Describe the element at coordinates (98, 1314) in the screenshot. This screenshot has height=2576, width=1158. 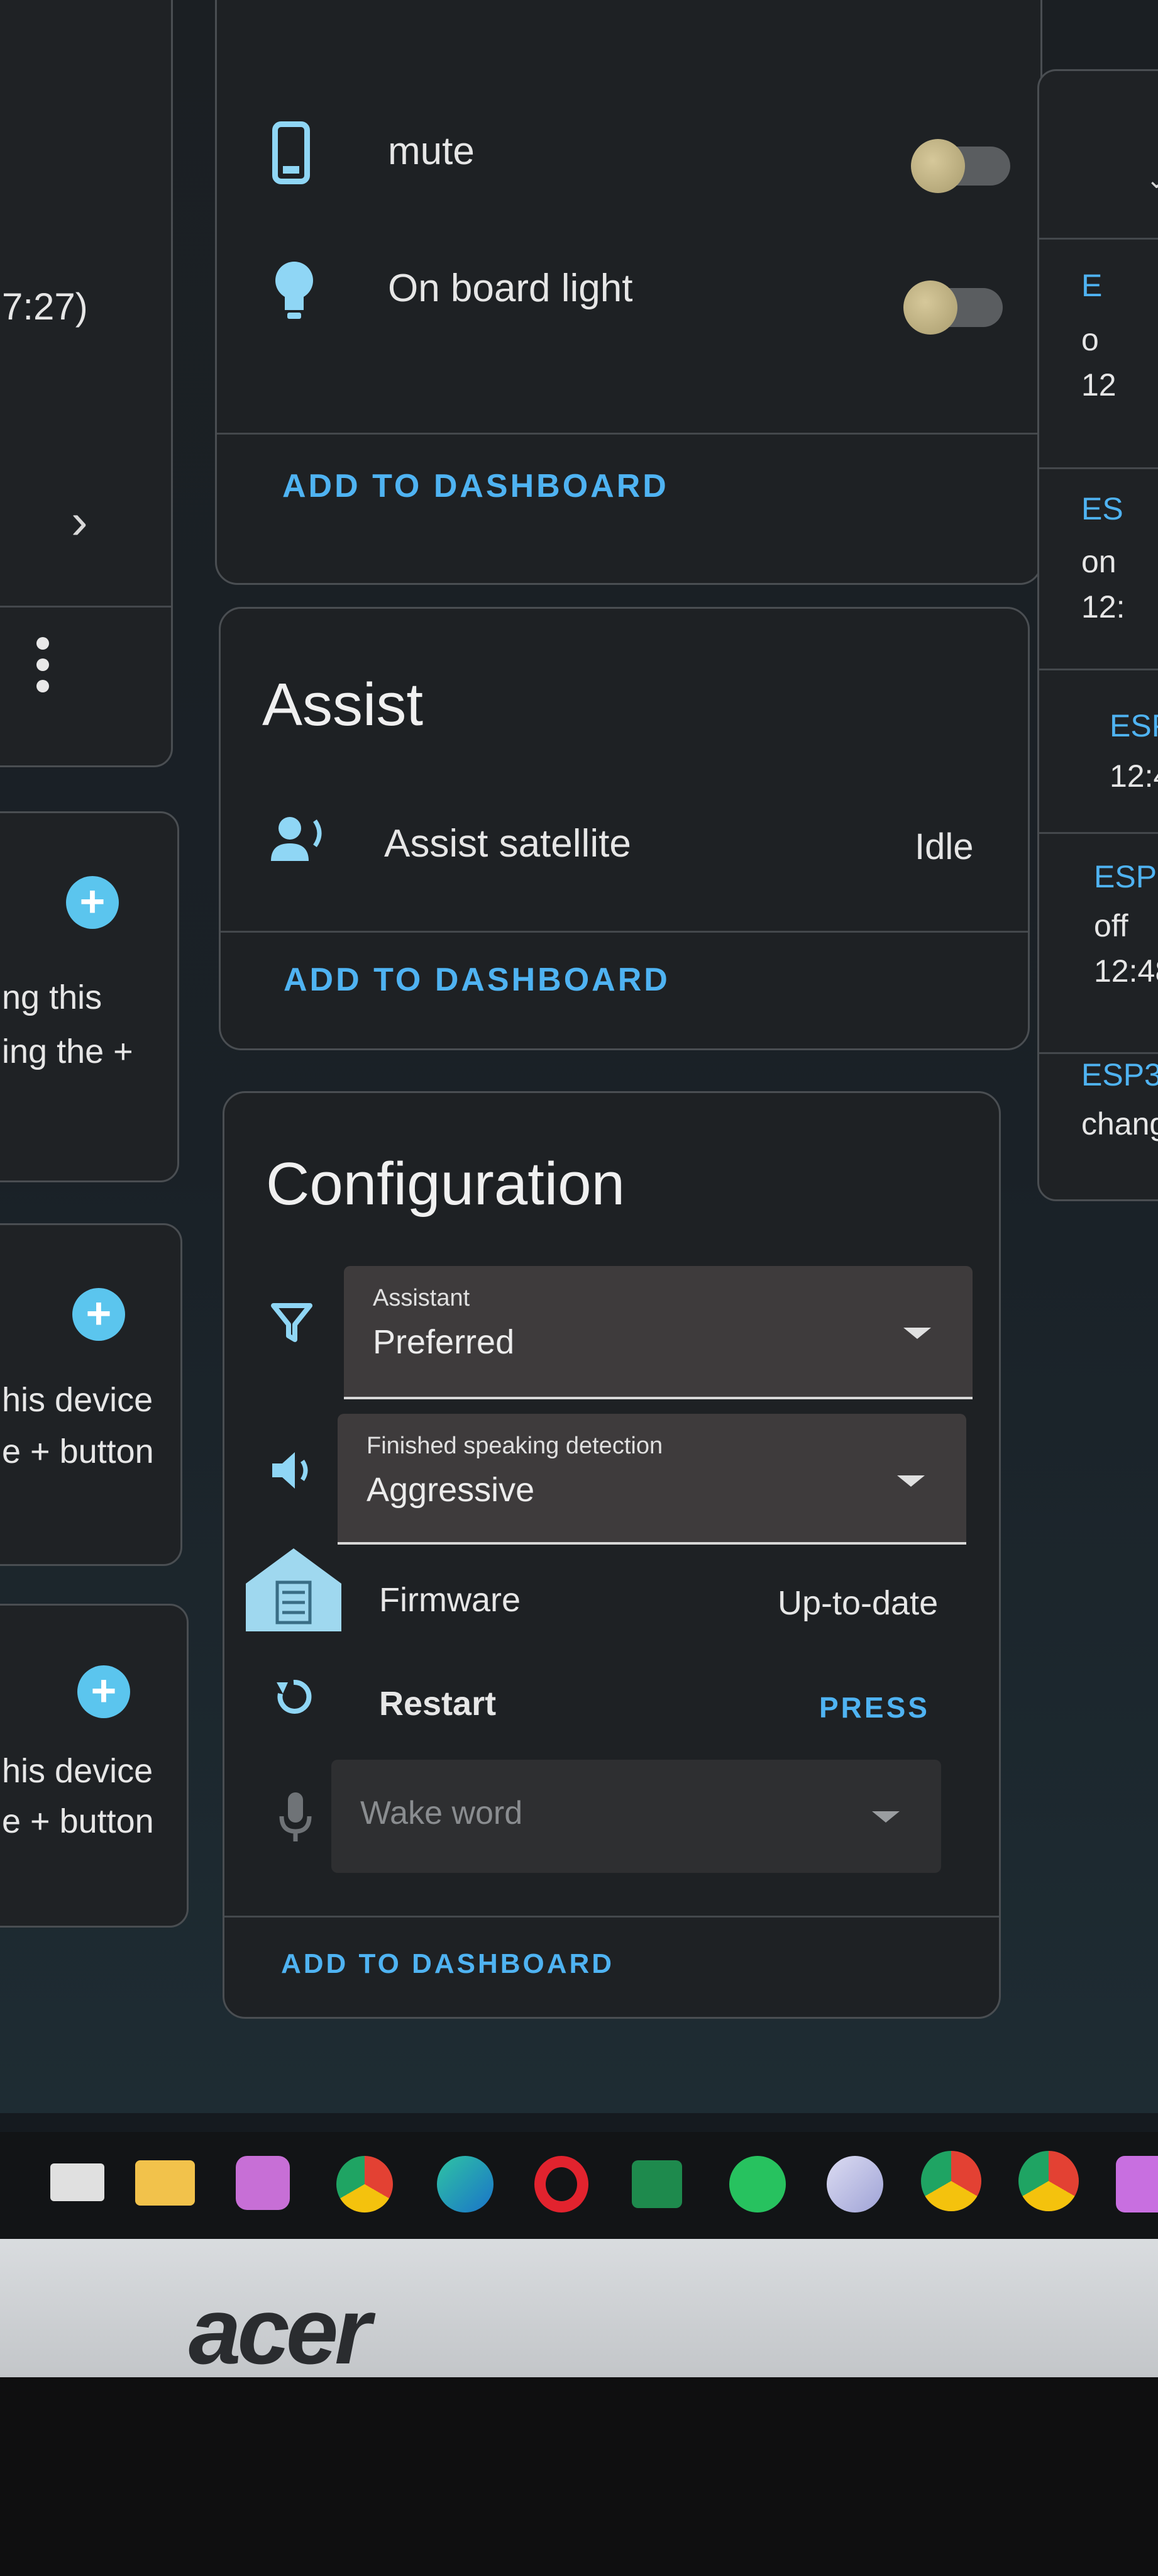
I see `add-scene-plus-icon: +` at that location.